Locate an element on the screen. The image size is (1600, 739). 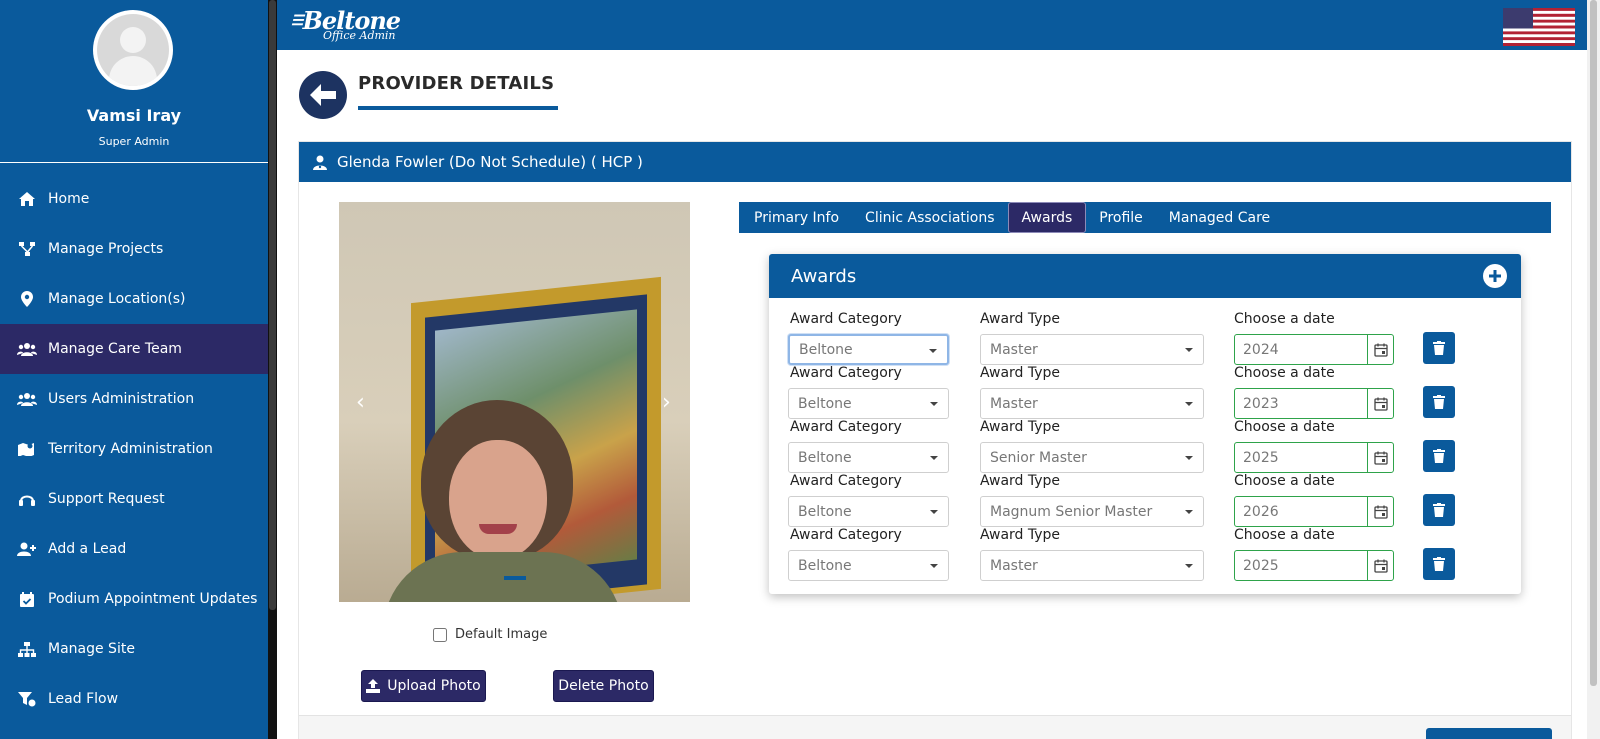
tab-managed-care: Managed Care is located at coordinates (1219, 217).